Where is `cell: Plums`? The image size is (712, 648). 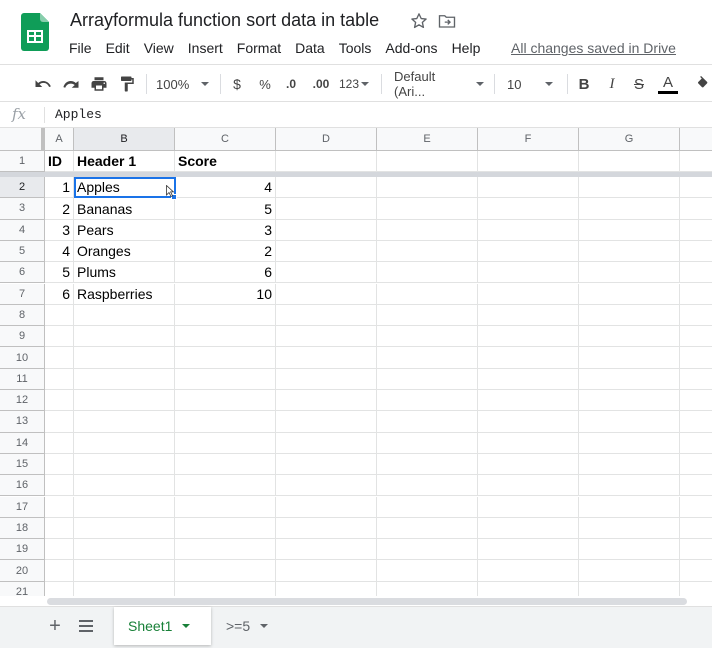 cell: Plums is located at coordinates (124, 273).